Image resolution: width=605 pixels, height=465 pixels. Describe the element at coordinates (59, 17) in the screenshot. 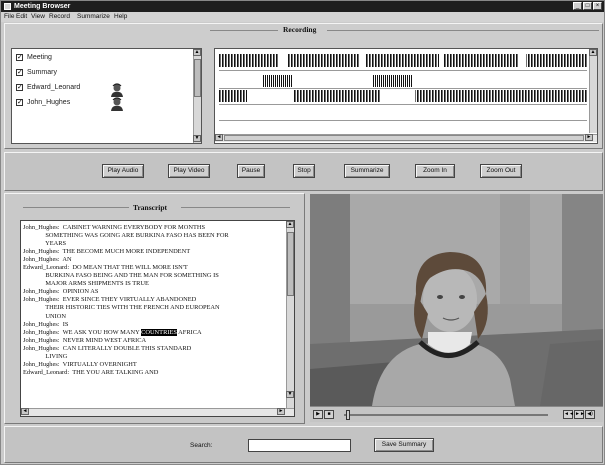

I see `menu-record: Record` at that location.